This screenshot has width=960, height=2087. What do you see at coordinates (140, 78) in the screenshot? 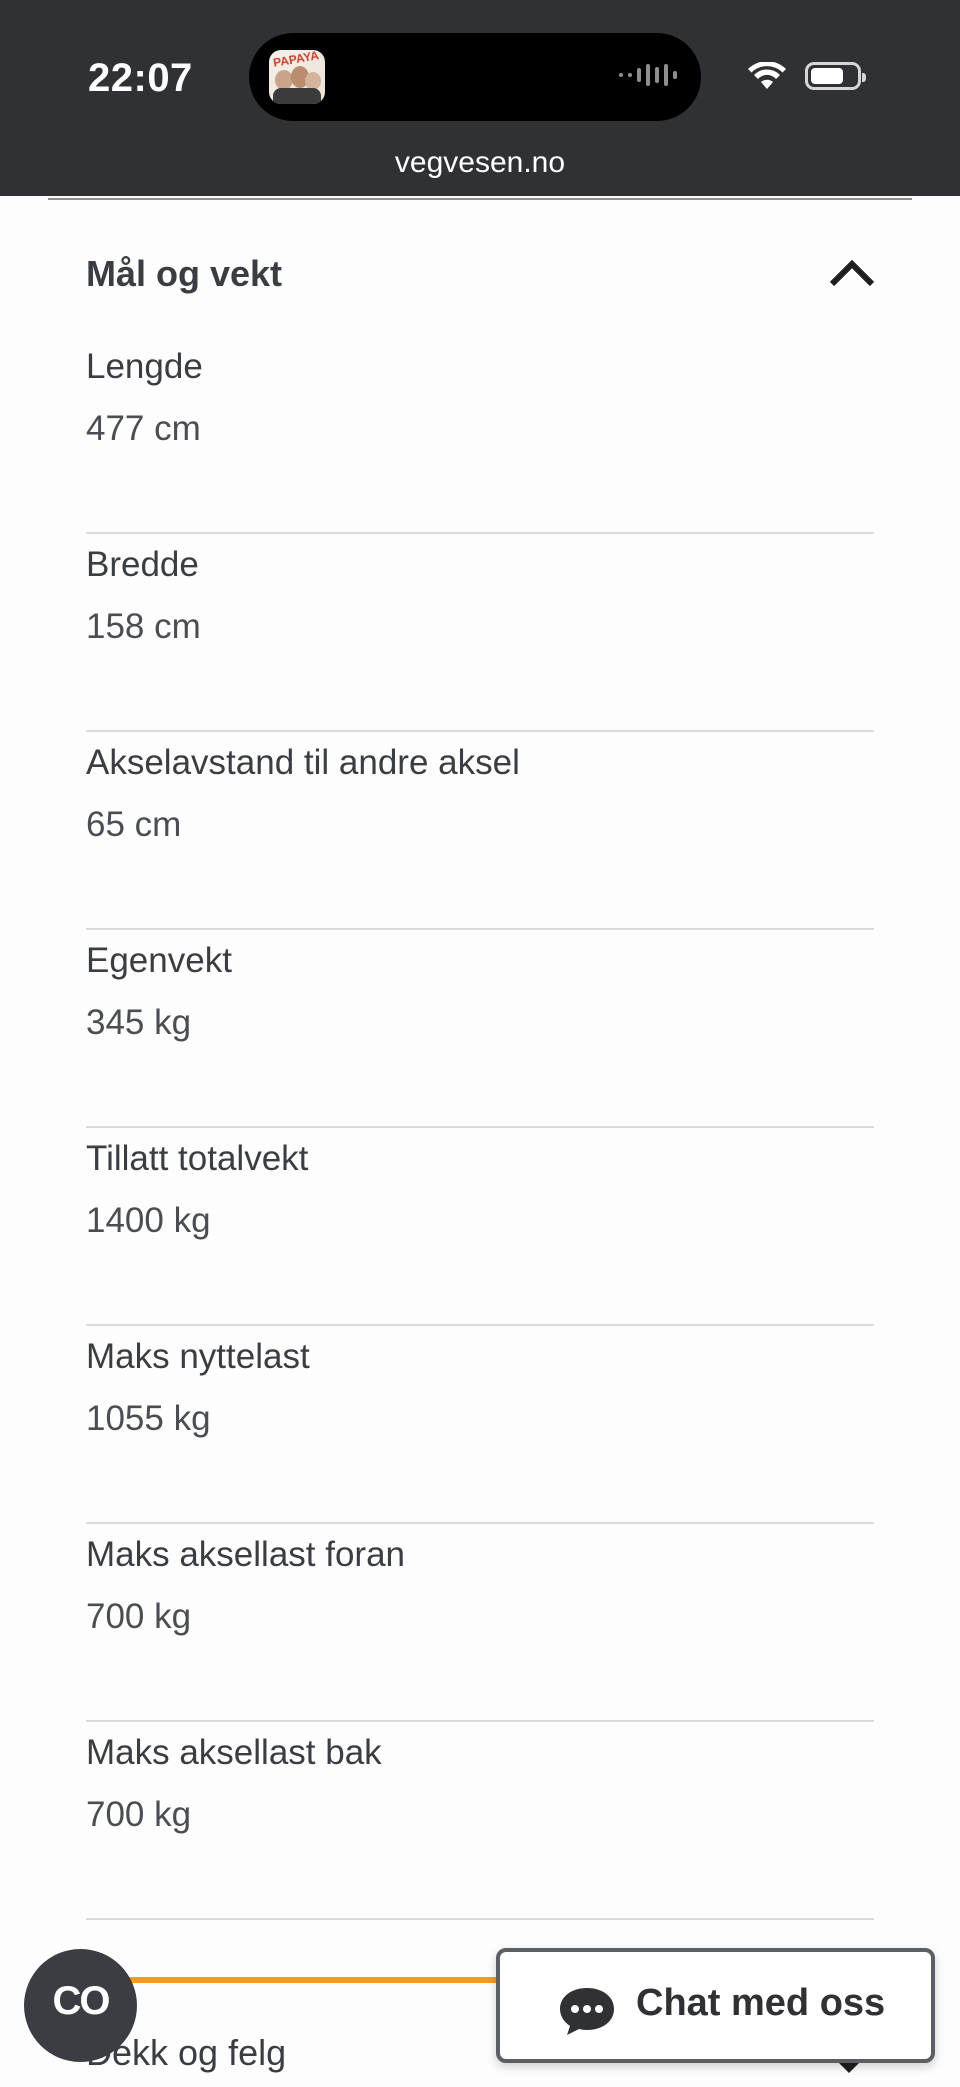
I see `clock: 22:07` at bounding box center [140, 78].